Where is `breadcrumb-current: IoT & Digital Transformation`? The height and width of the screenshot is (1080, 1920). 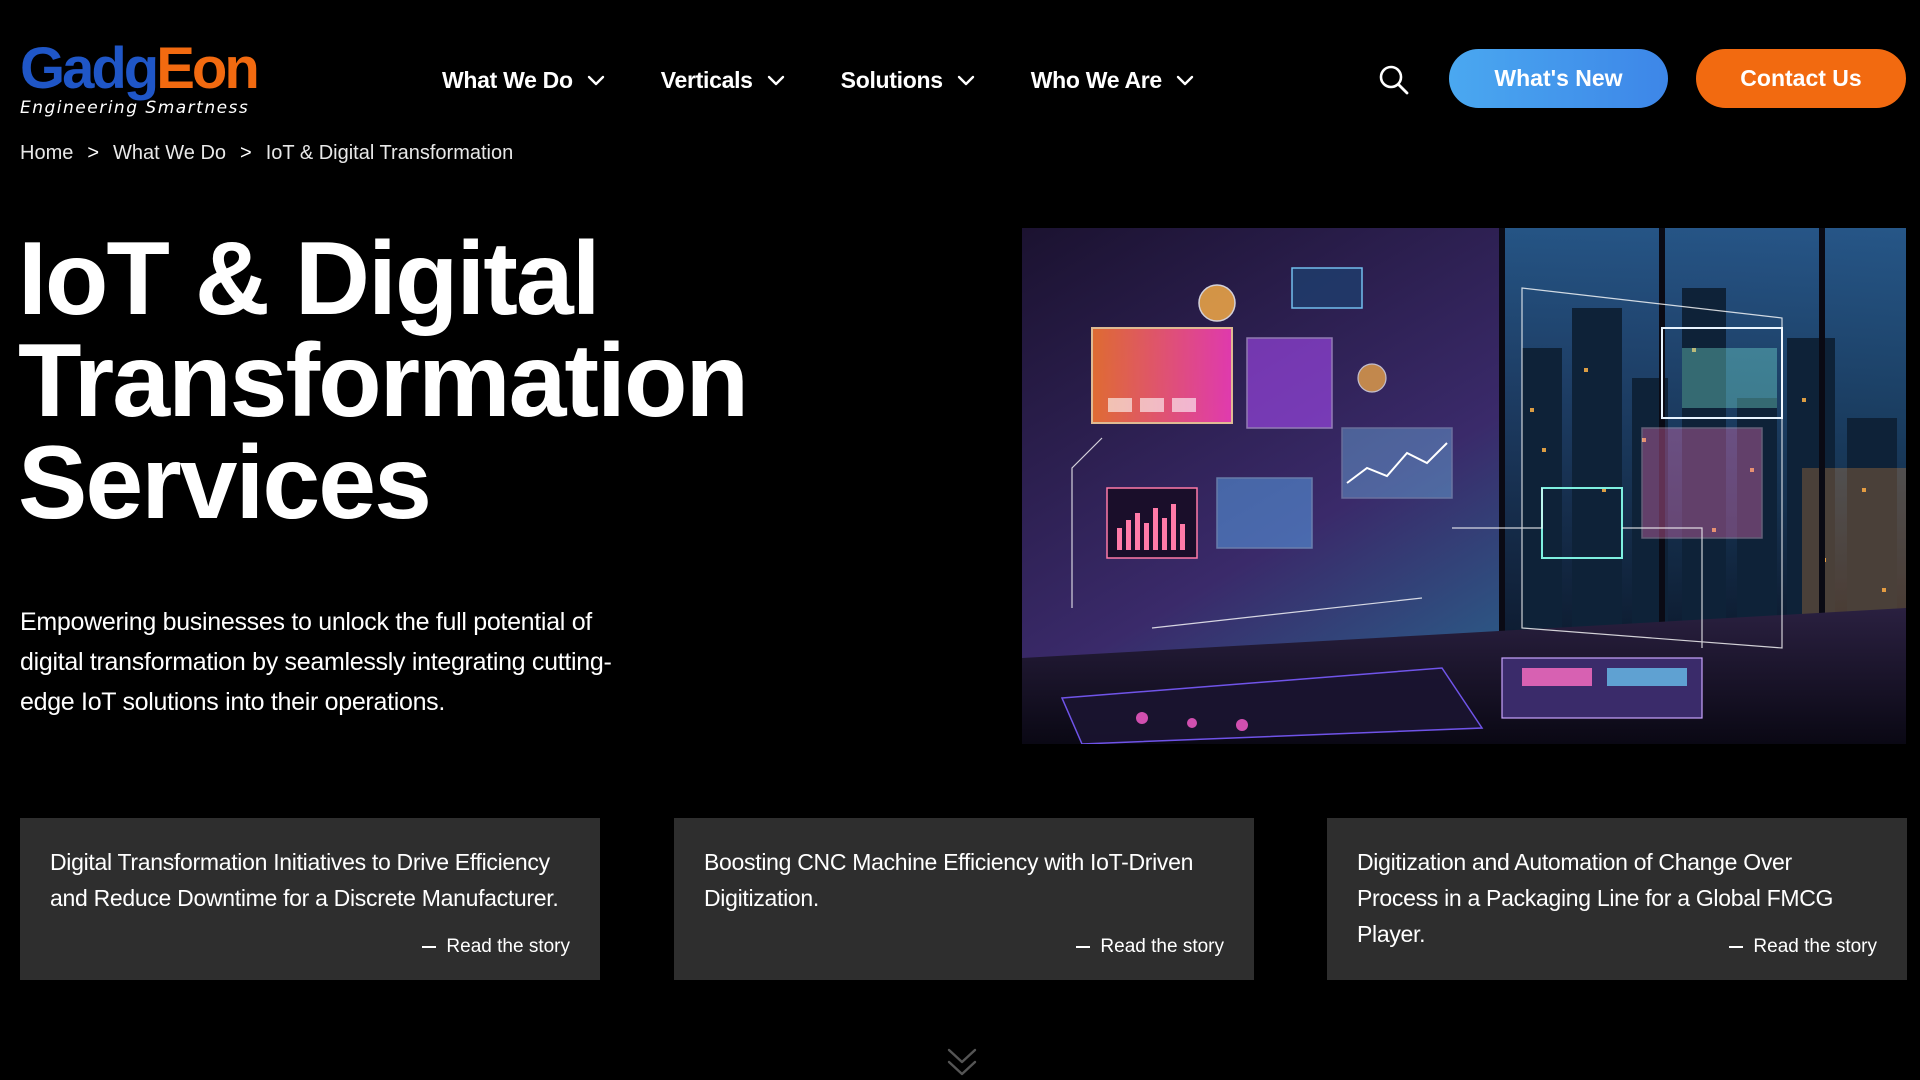 breadcrumb-current: IoT & Digital Transformation is located at coordinates (389, 153).